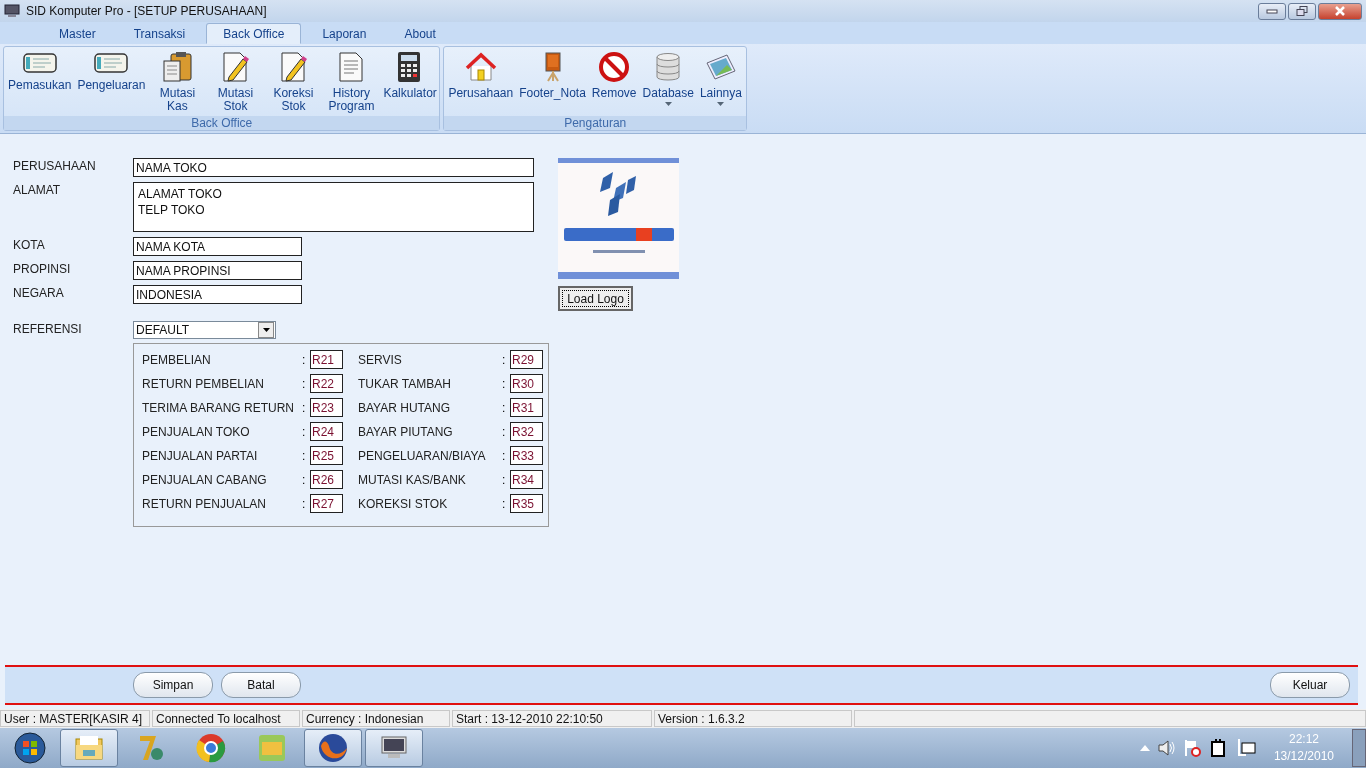  Describe the element at coordinates (405, 383) in the screenshot. I see `reference-label: TUKAR TAMBAH` at that location.